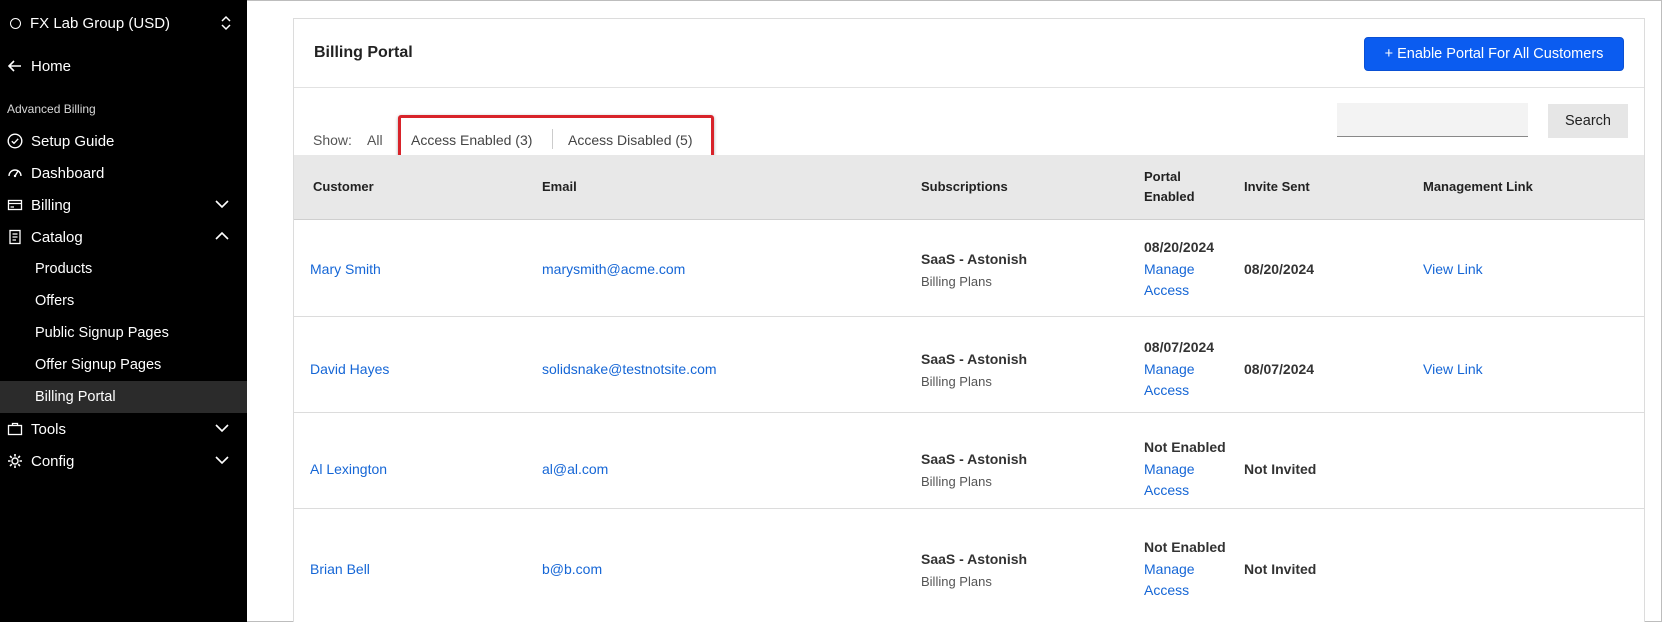 Image resolution: width=1662 pixels, height=622 pixels. I want to click on customer-link: David Hayes, so click(349, 369).